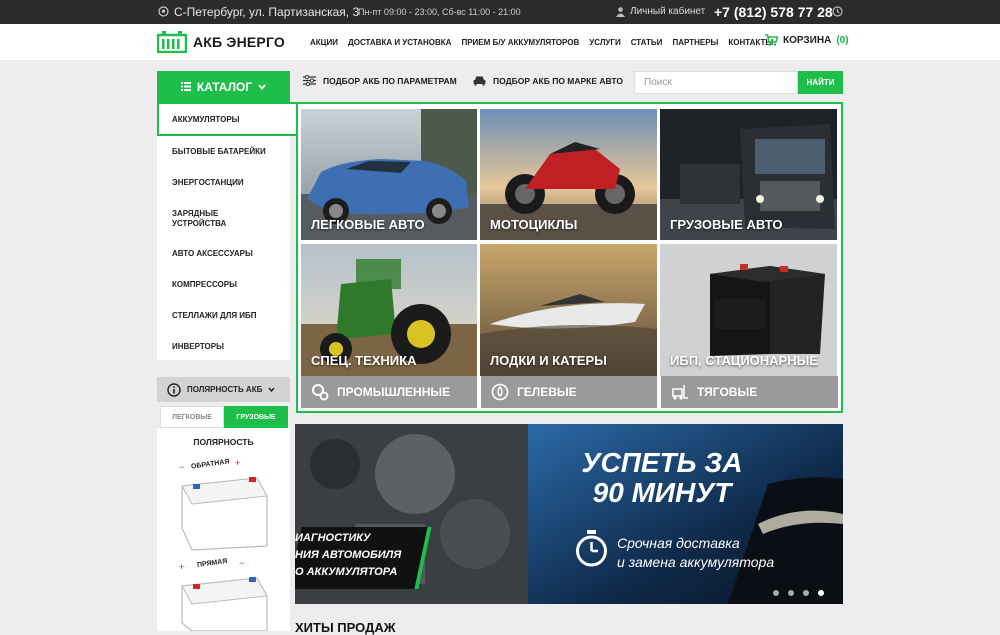 The width and height of the screenshot is (1000, 635). I want to click on tab-light-vehicles: ЛЕГКОВЫЕ, so click(192, 417).